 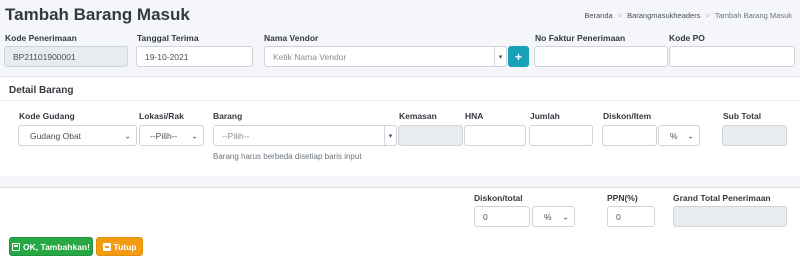 What do you see at coordinates (97, 14) in the screenshot?
I see `page-title: Tambah Barang Masuk` at bounding box center [97, 14].